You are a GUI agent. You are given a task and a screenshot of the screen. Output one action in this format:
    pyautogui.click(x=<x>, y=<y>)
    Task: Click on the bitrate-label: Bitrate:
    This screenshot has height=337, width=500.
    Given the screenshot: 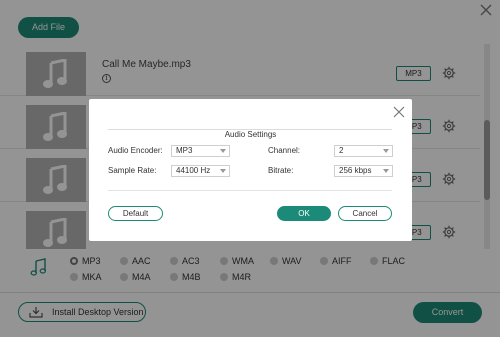 What is the action you would take?
    pyautogui.click(x=281, y=170)
    